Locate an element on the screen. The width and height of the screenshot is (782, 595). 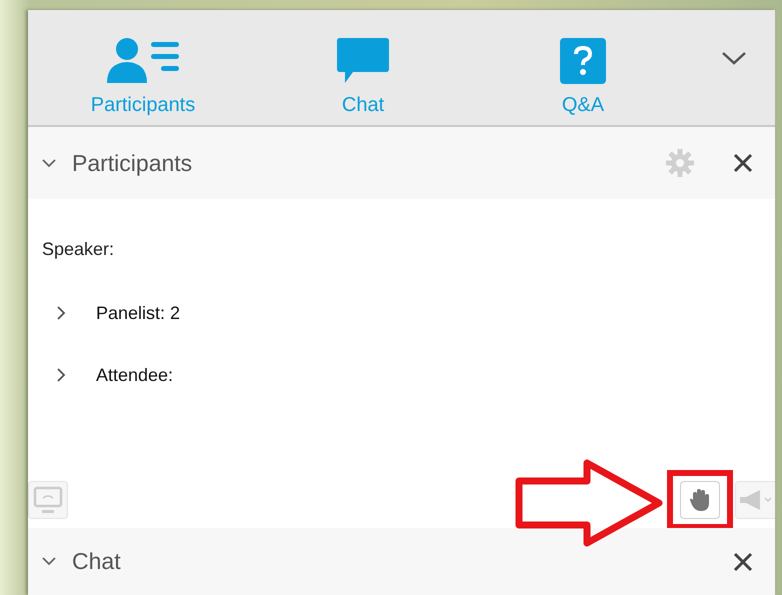
participants-icon is located at coordinates (143, 60).